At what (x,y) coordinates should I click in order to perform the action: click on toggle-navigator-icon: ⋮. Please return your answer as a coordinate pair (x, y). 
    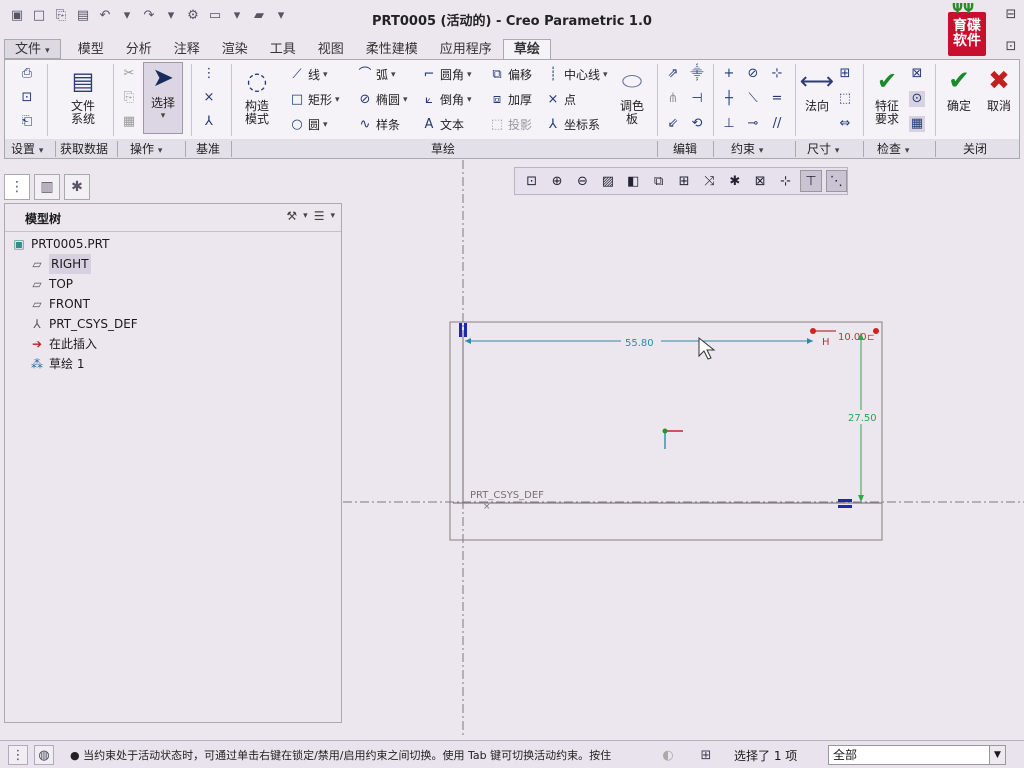
    Looking at the image, I should click on (18, 755).